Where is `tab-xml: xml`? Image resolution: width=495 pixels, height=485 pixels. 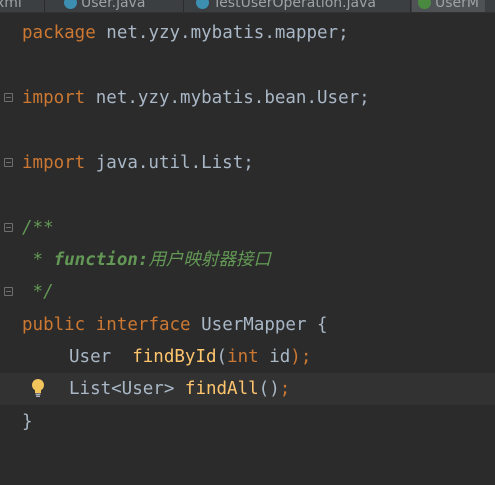 tab-xml: xml is located at coordinates (11, 6).